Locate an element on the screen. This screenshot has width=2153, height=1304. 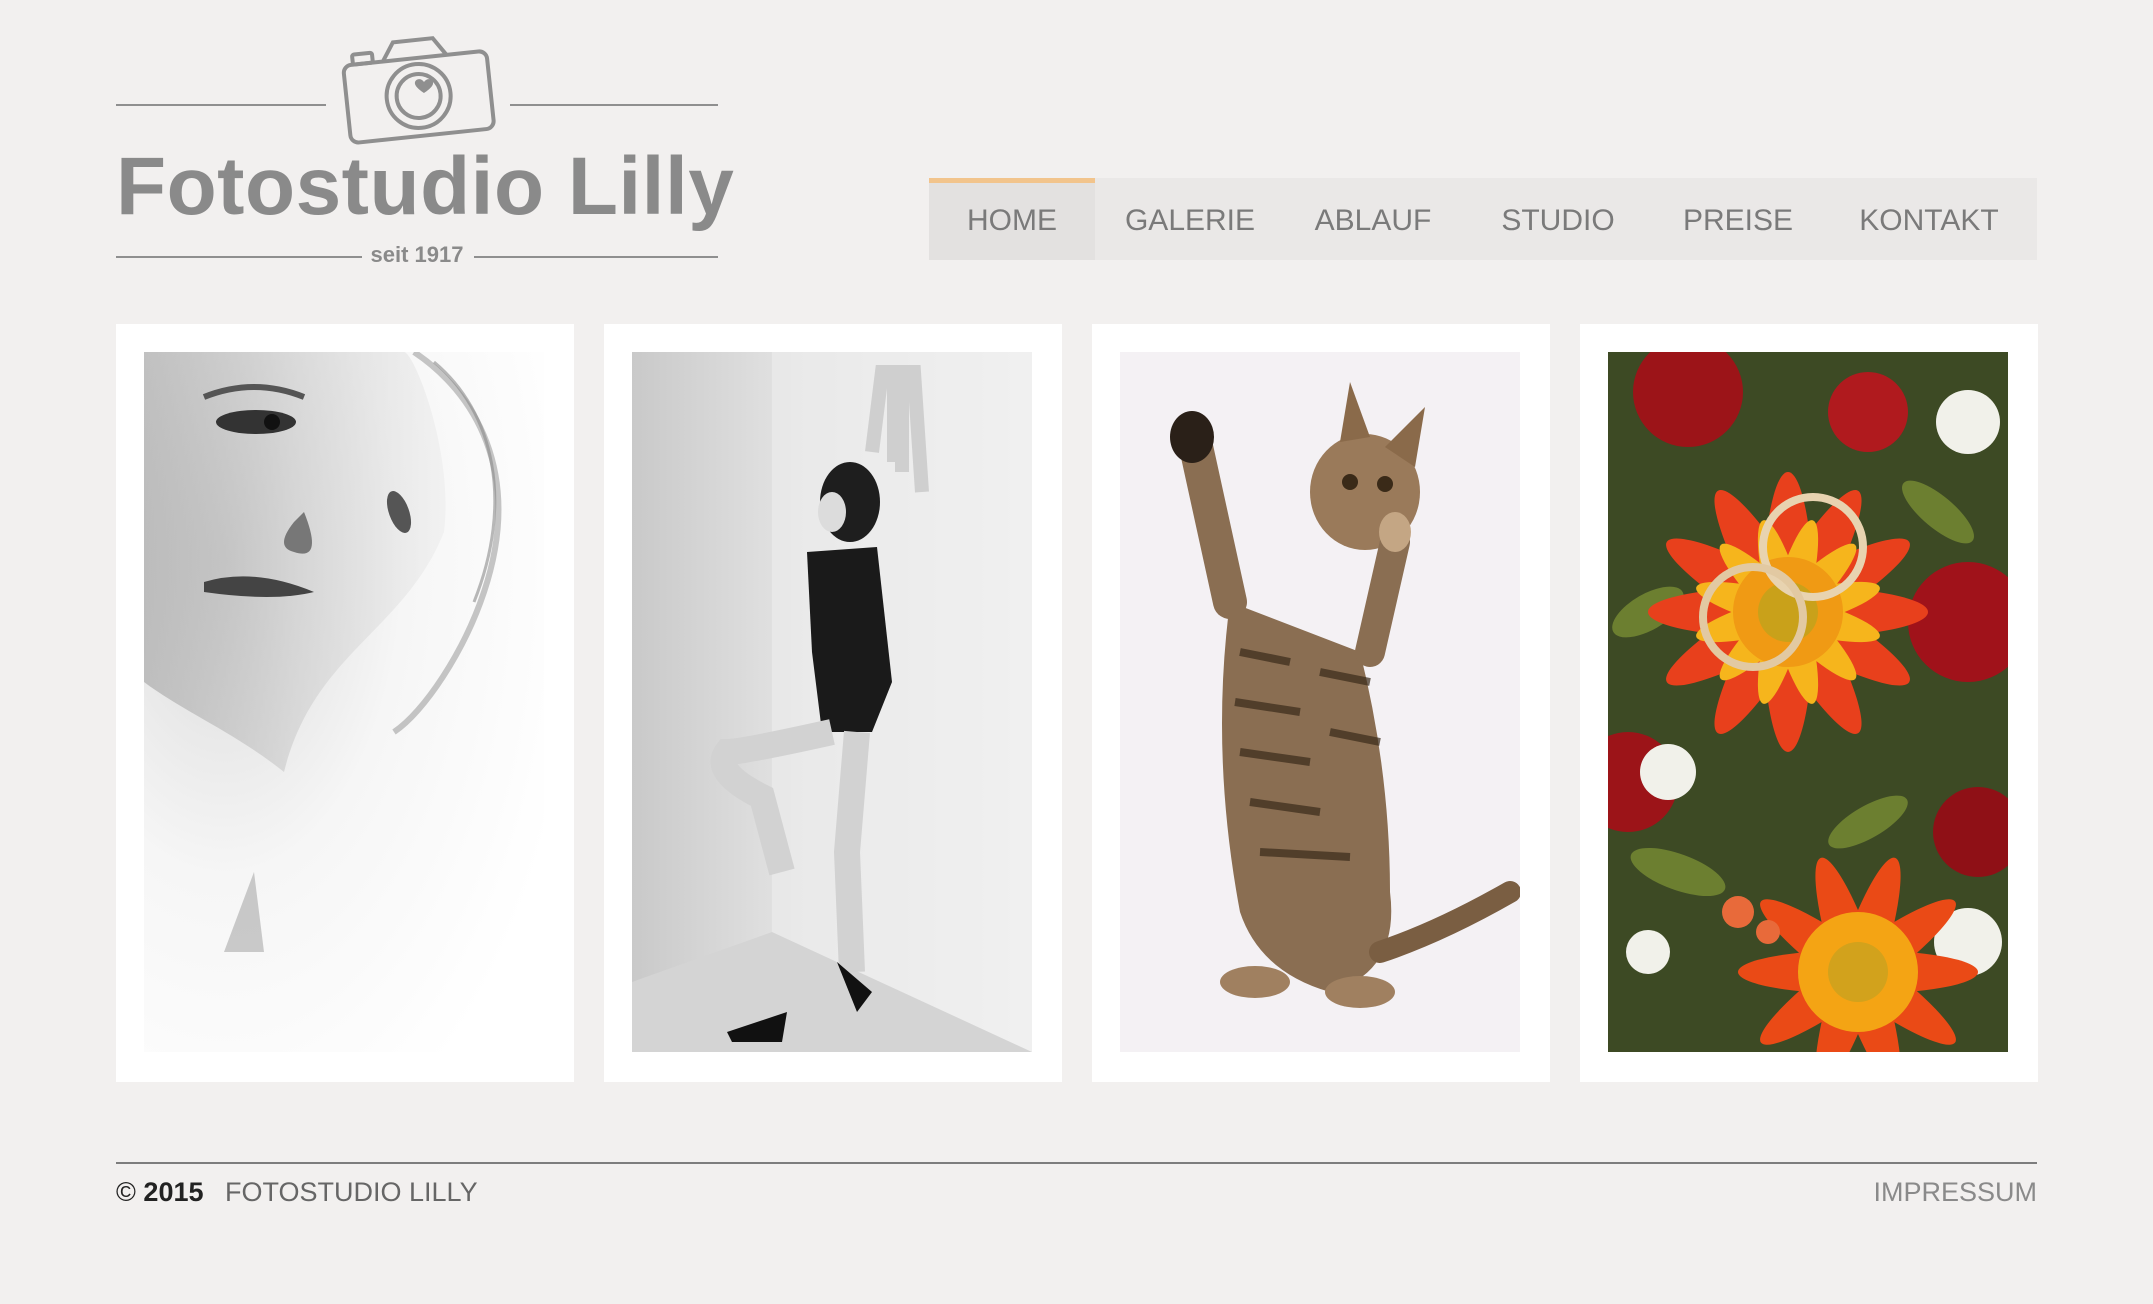
nav-item-home: HOME is located at coordinates (1012, 219).